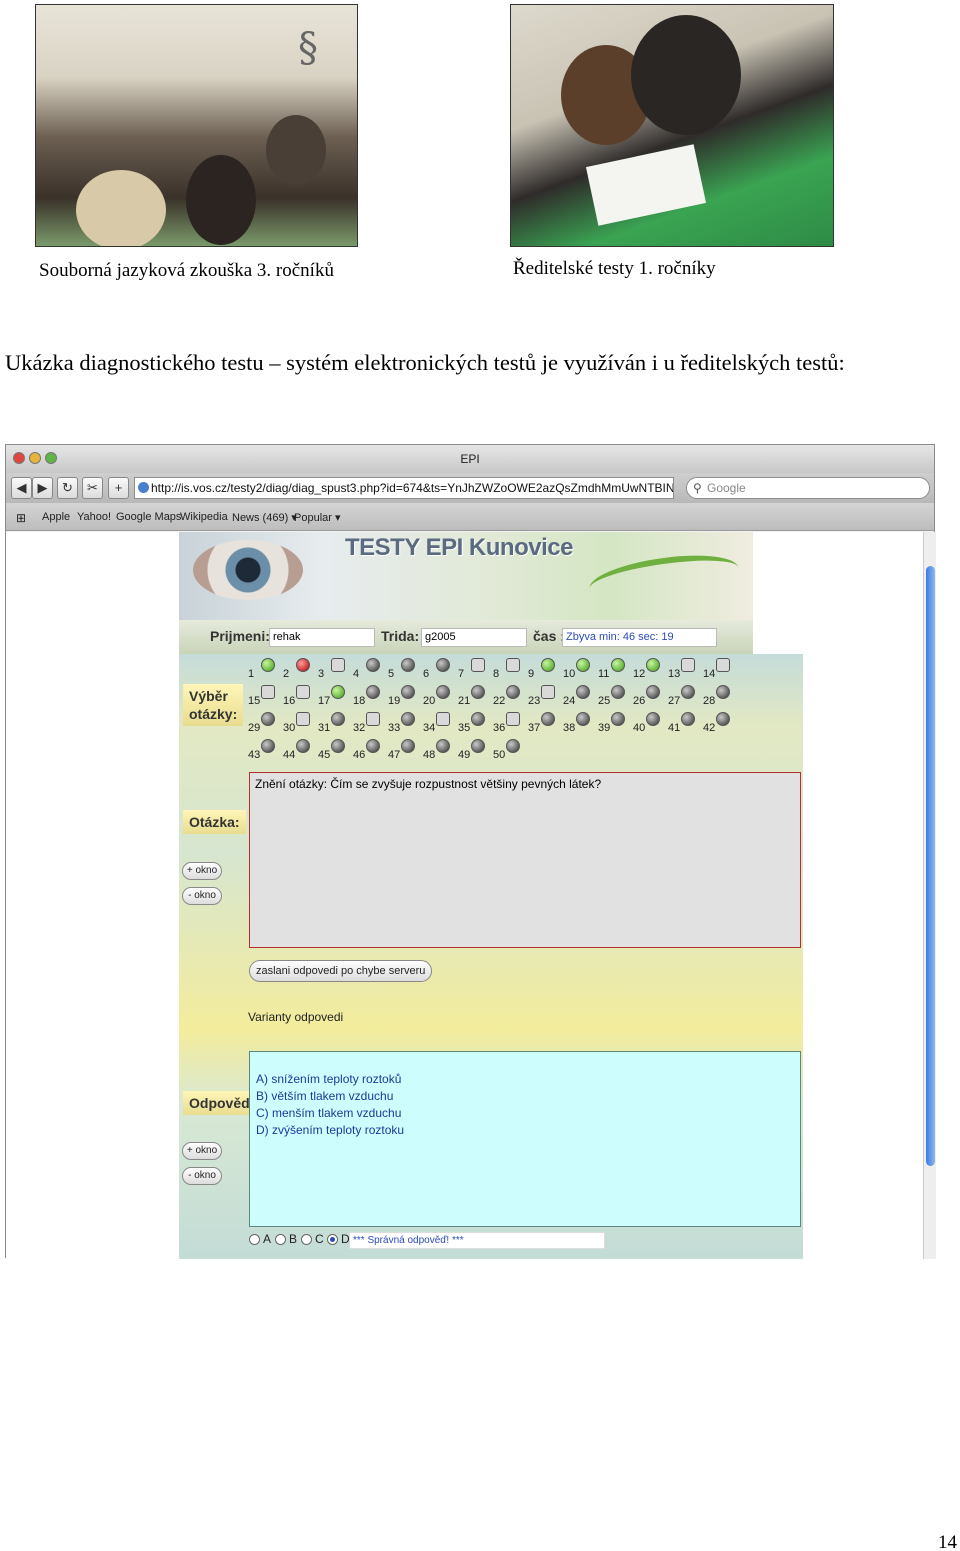  Describe the element at coordinates (56, 517) in the screenshot. I see `bookmark-apple: Apple` at that location.